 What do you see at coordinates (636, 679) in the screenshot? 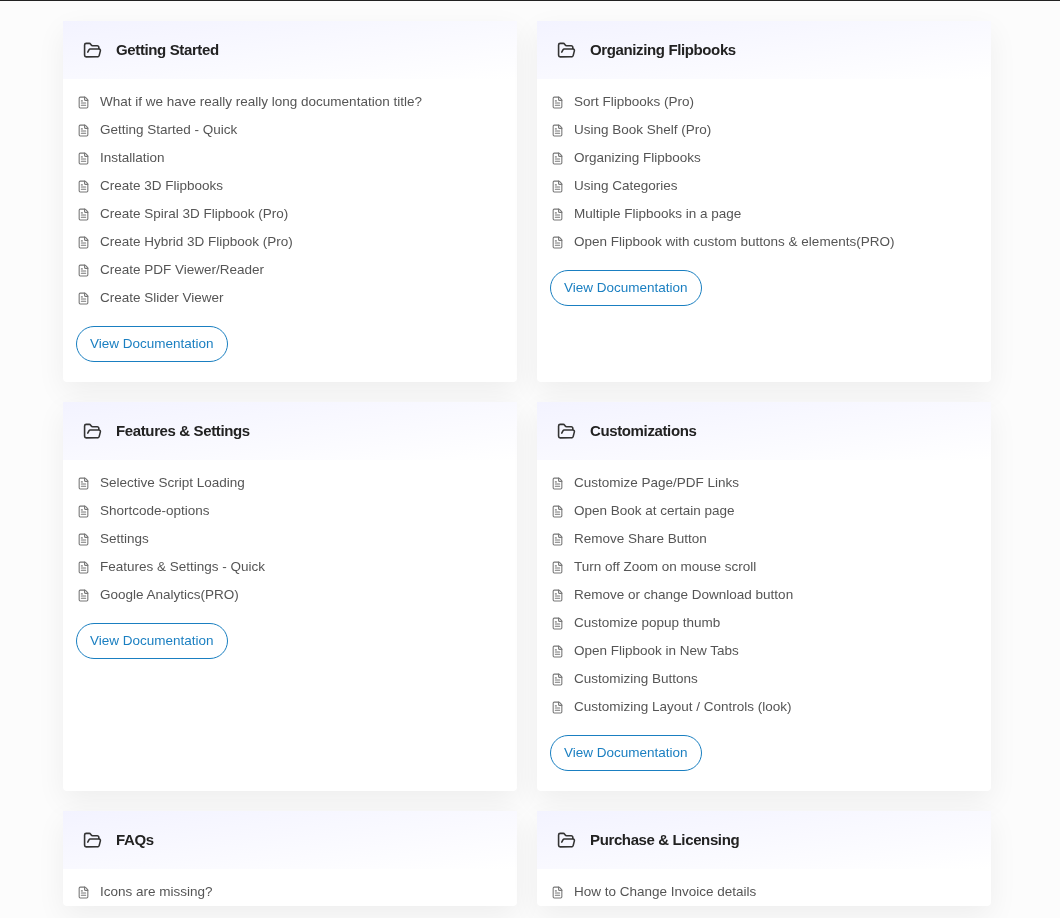
I see `article-link: Customizing Buttons` at bounding box center [636, 679].